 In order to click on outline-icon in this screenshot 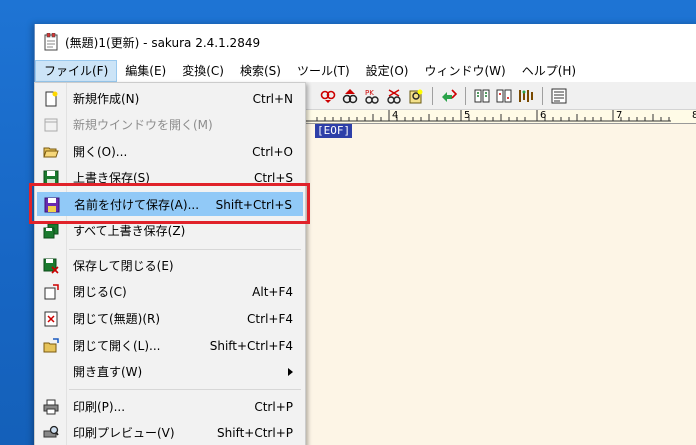, I will do `click(526, 96)`.